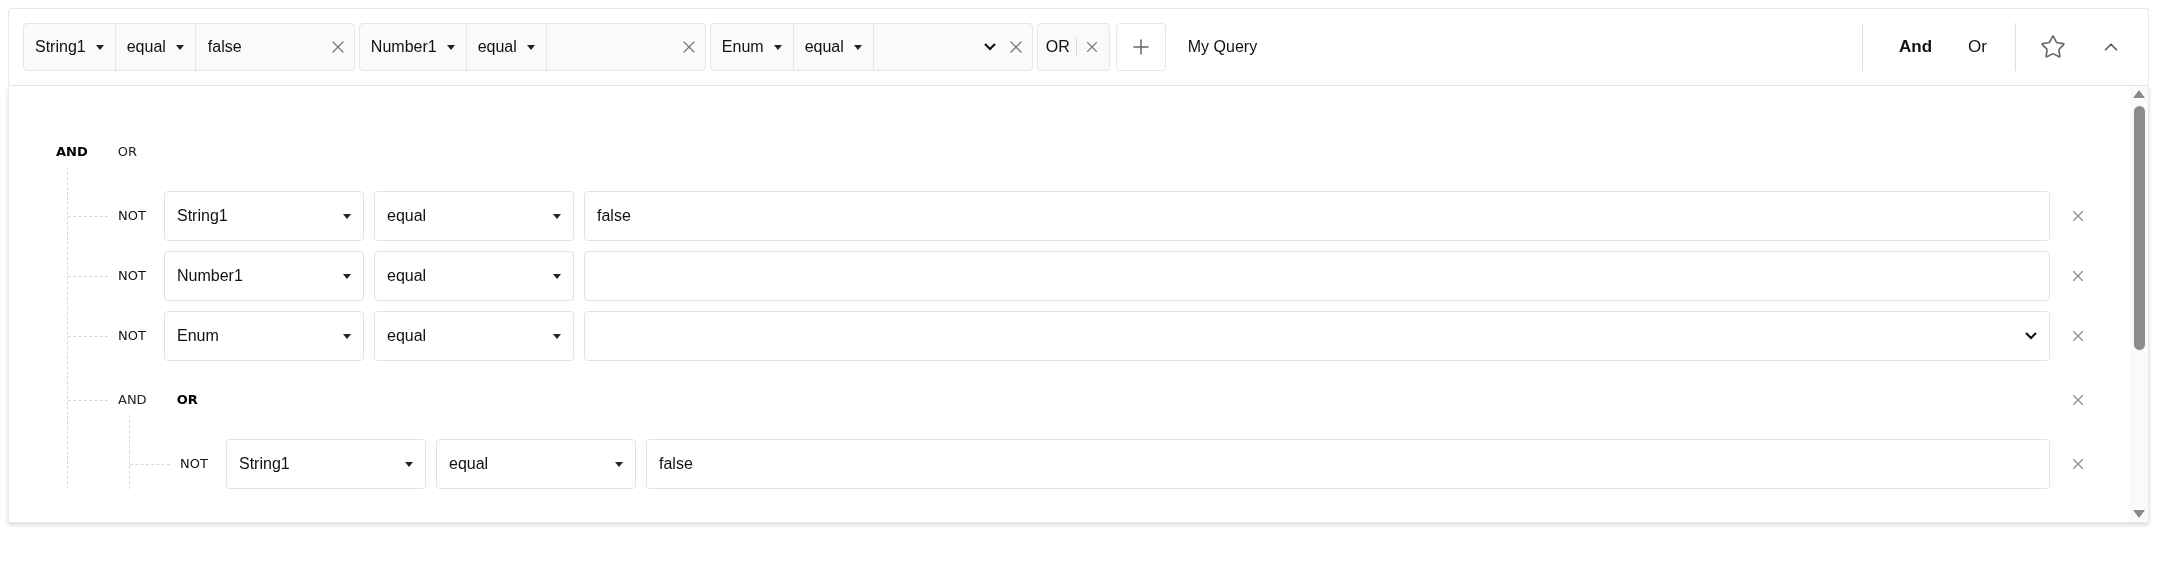 This screenshot has height=573, width=2157. Describe the element at coordinates (2139, 94) in the screenshot. I see `scroll-up-icon` at that location.